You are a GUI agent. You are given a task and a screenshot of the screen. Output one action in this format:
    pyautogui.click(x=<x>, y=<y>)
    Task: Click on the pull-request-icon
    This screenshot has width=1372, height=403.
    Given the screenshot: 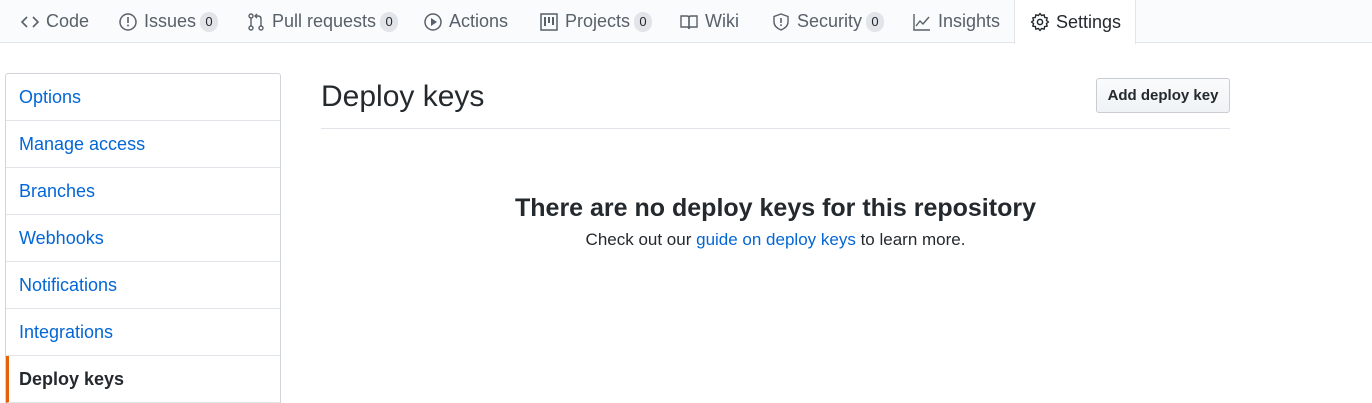 What is the action you would take?
    pyautogui.click(x=256, y=22)
    